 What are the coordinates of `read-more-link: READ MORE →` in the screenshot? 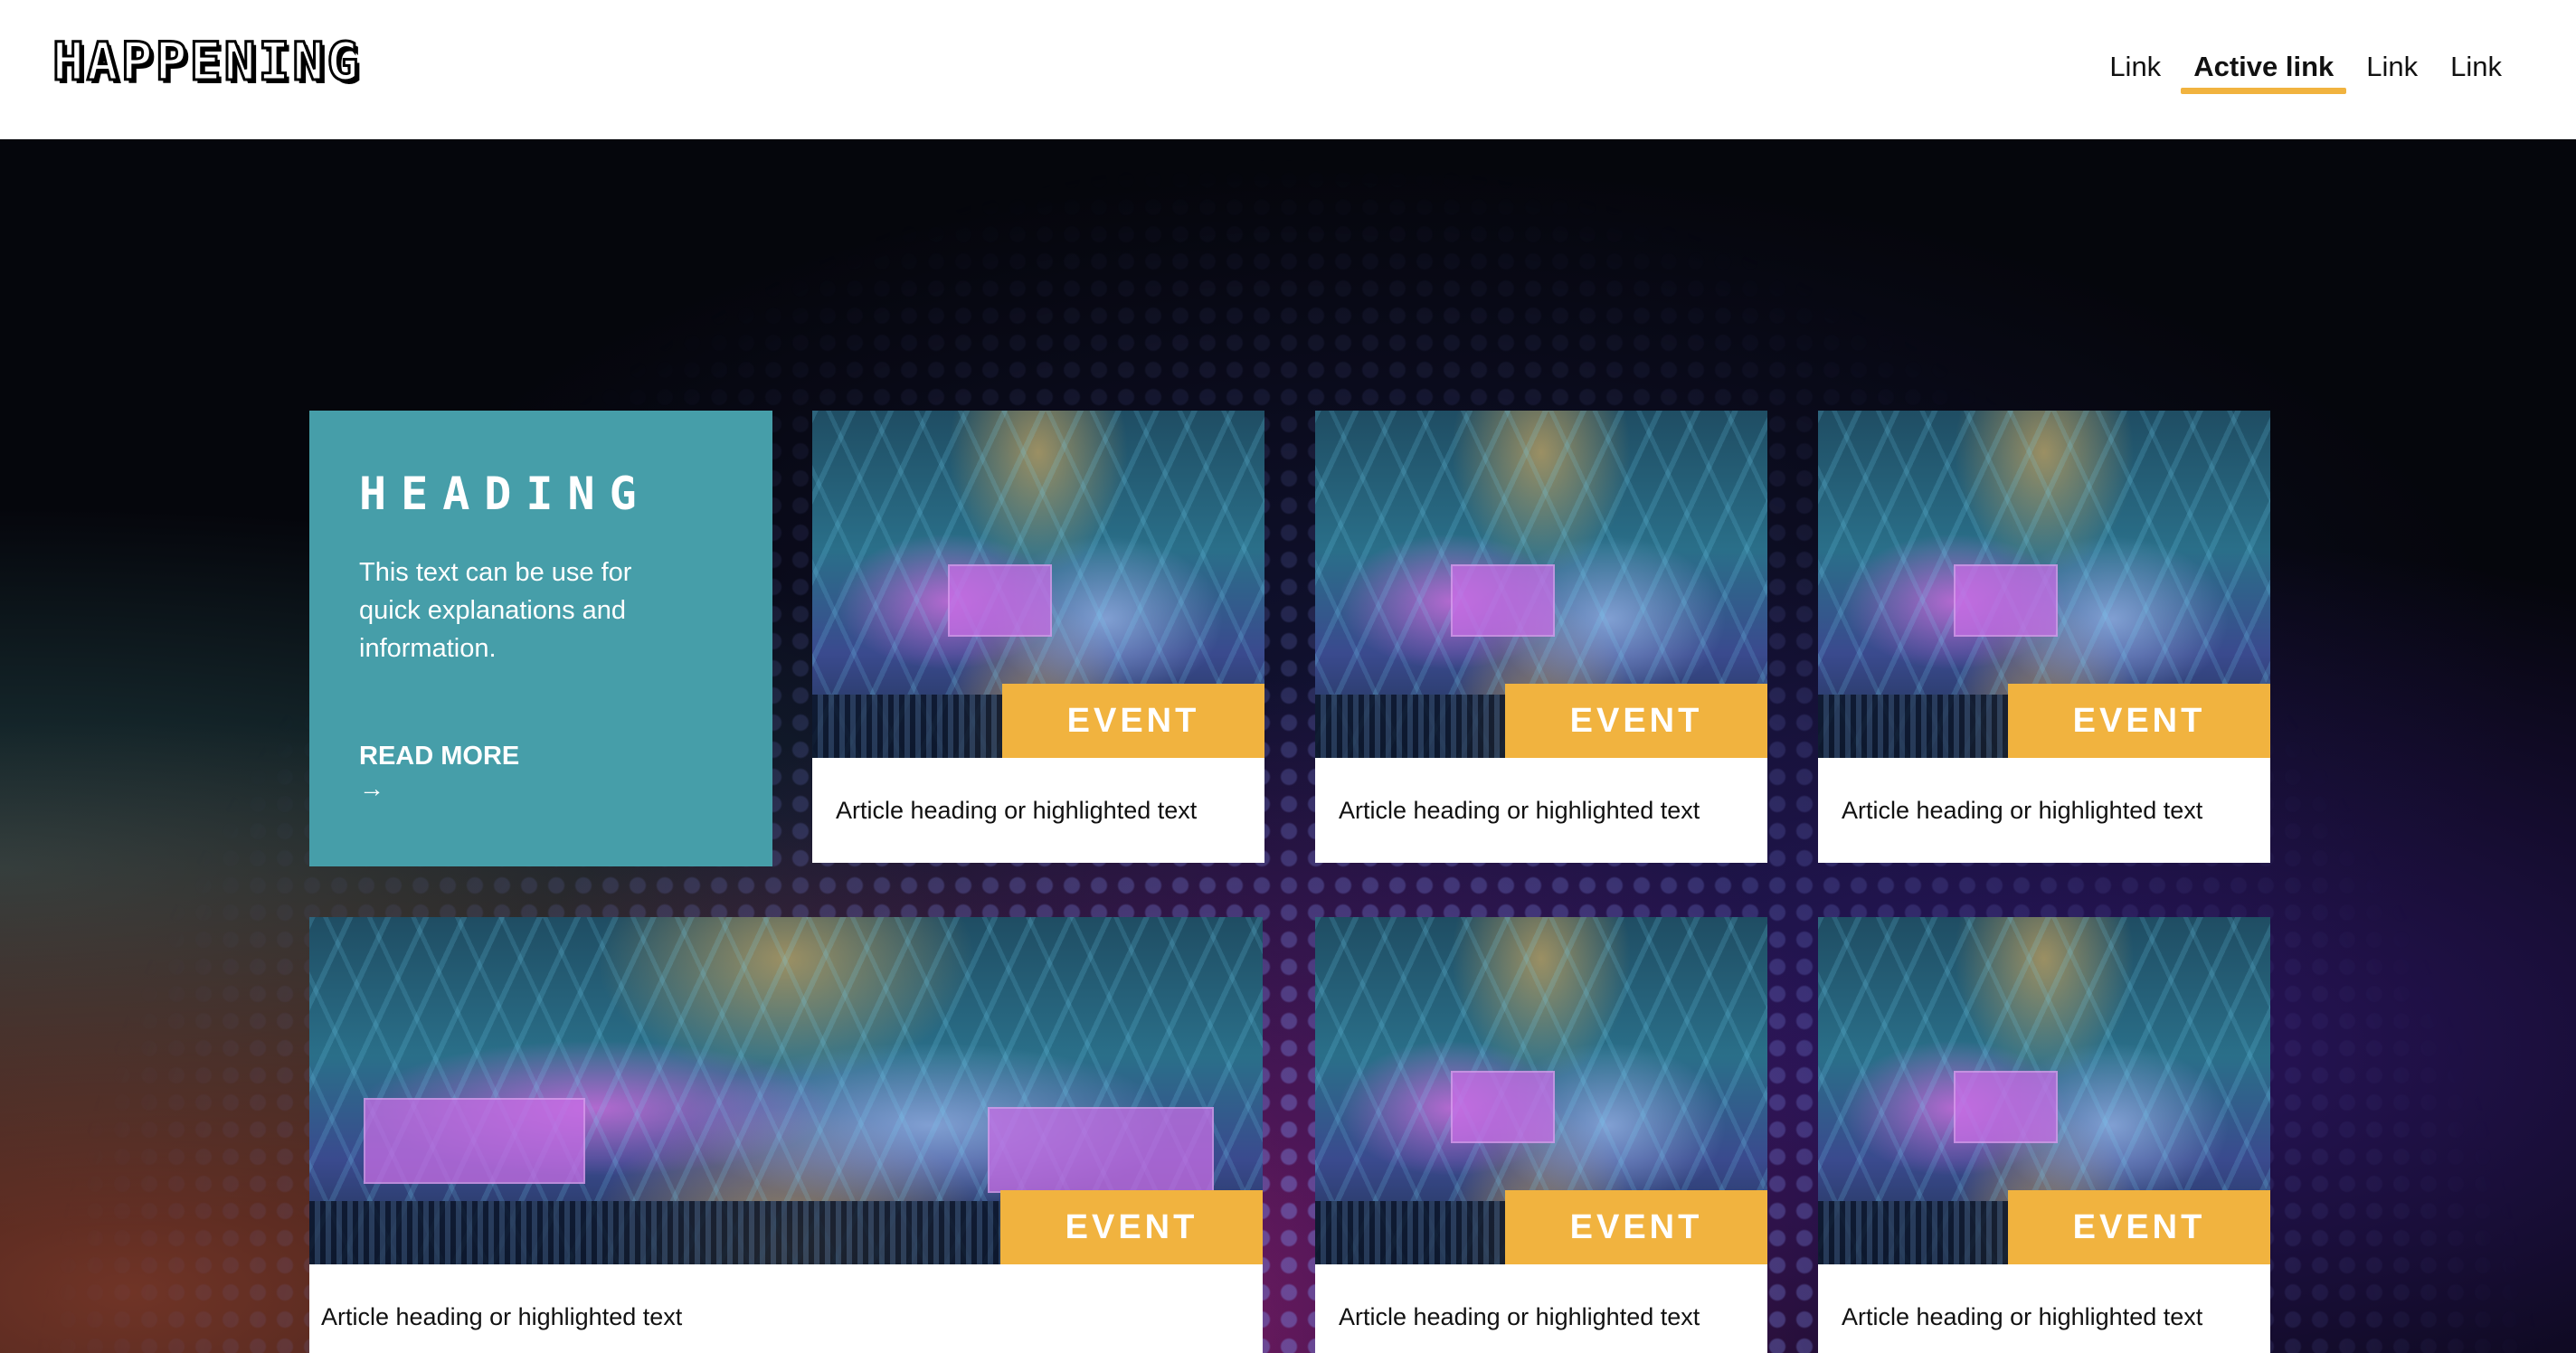 It's located at (541, 772).